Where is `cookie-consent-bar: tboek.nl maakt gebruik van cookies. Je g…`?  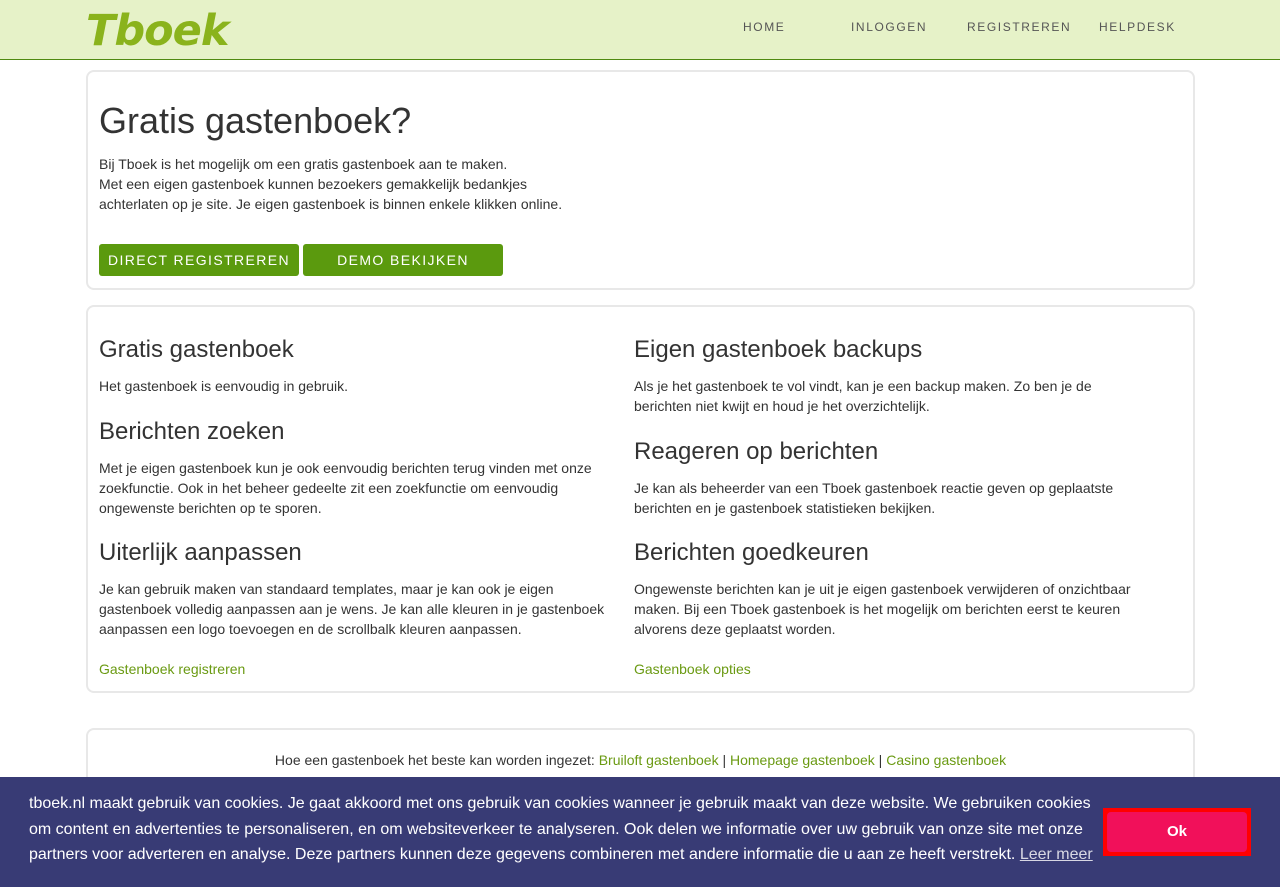
cookie-consent-bar: tboek.nl maakt gebruik van cookies. Je g… is located at coordinates (640, 832).